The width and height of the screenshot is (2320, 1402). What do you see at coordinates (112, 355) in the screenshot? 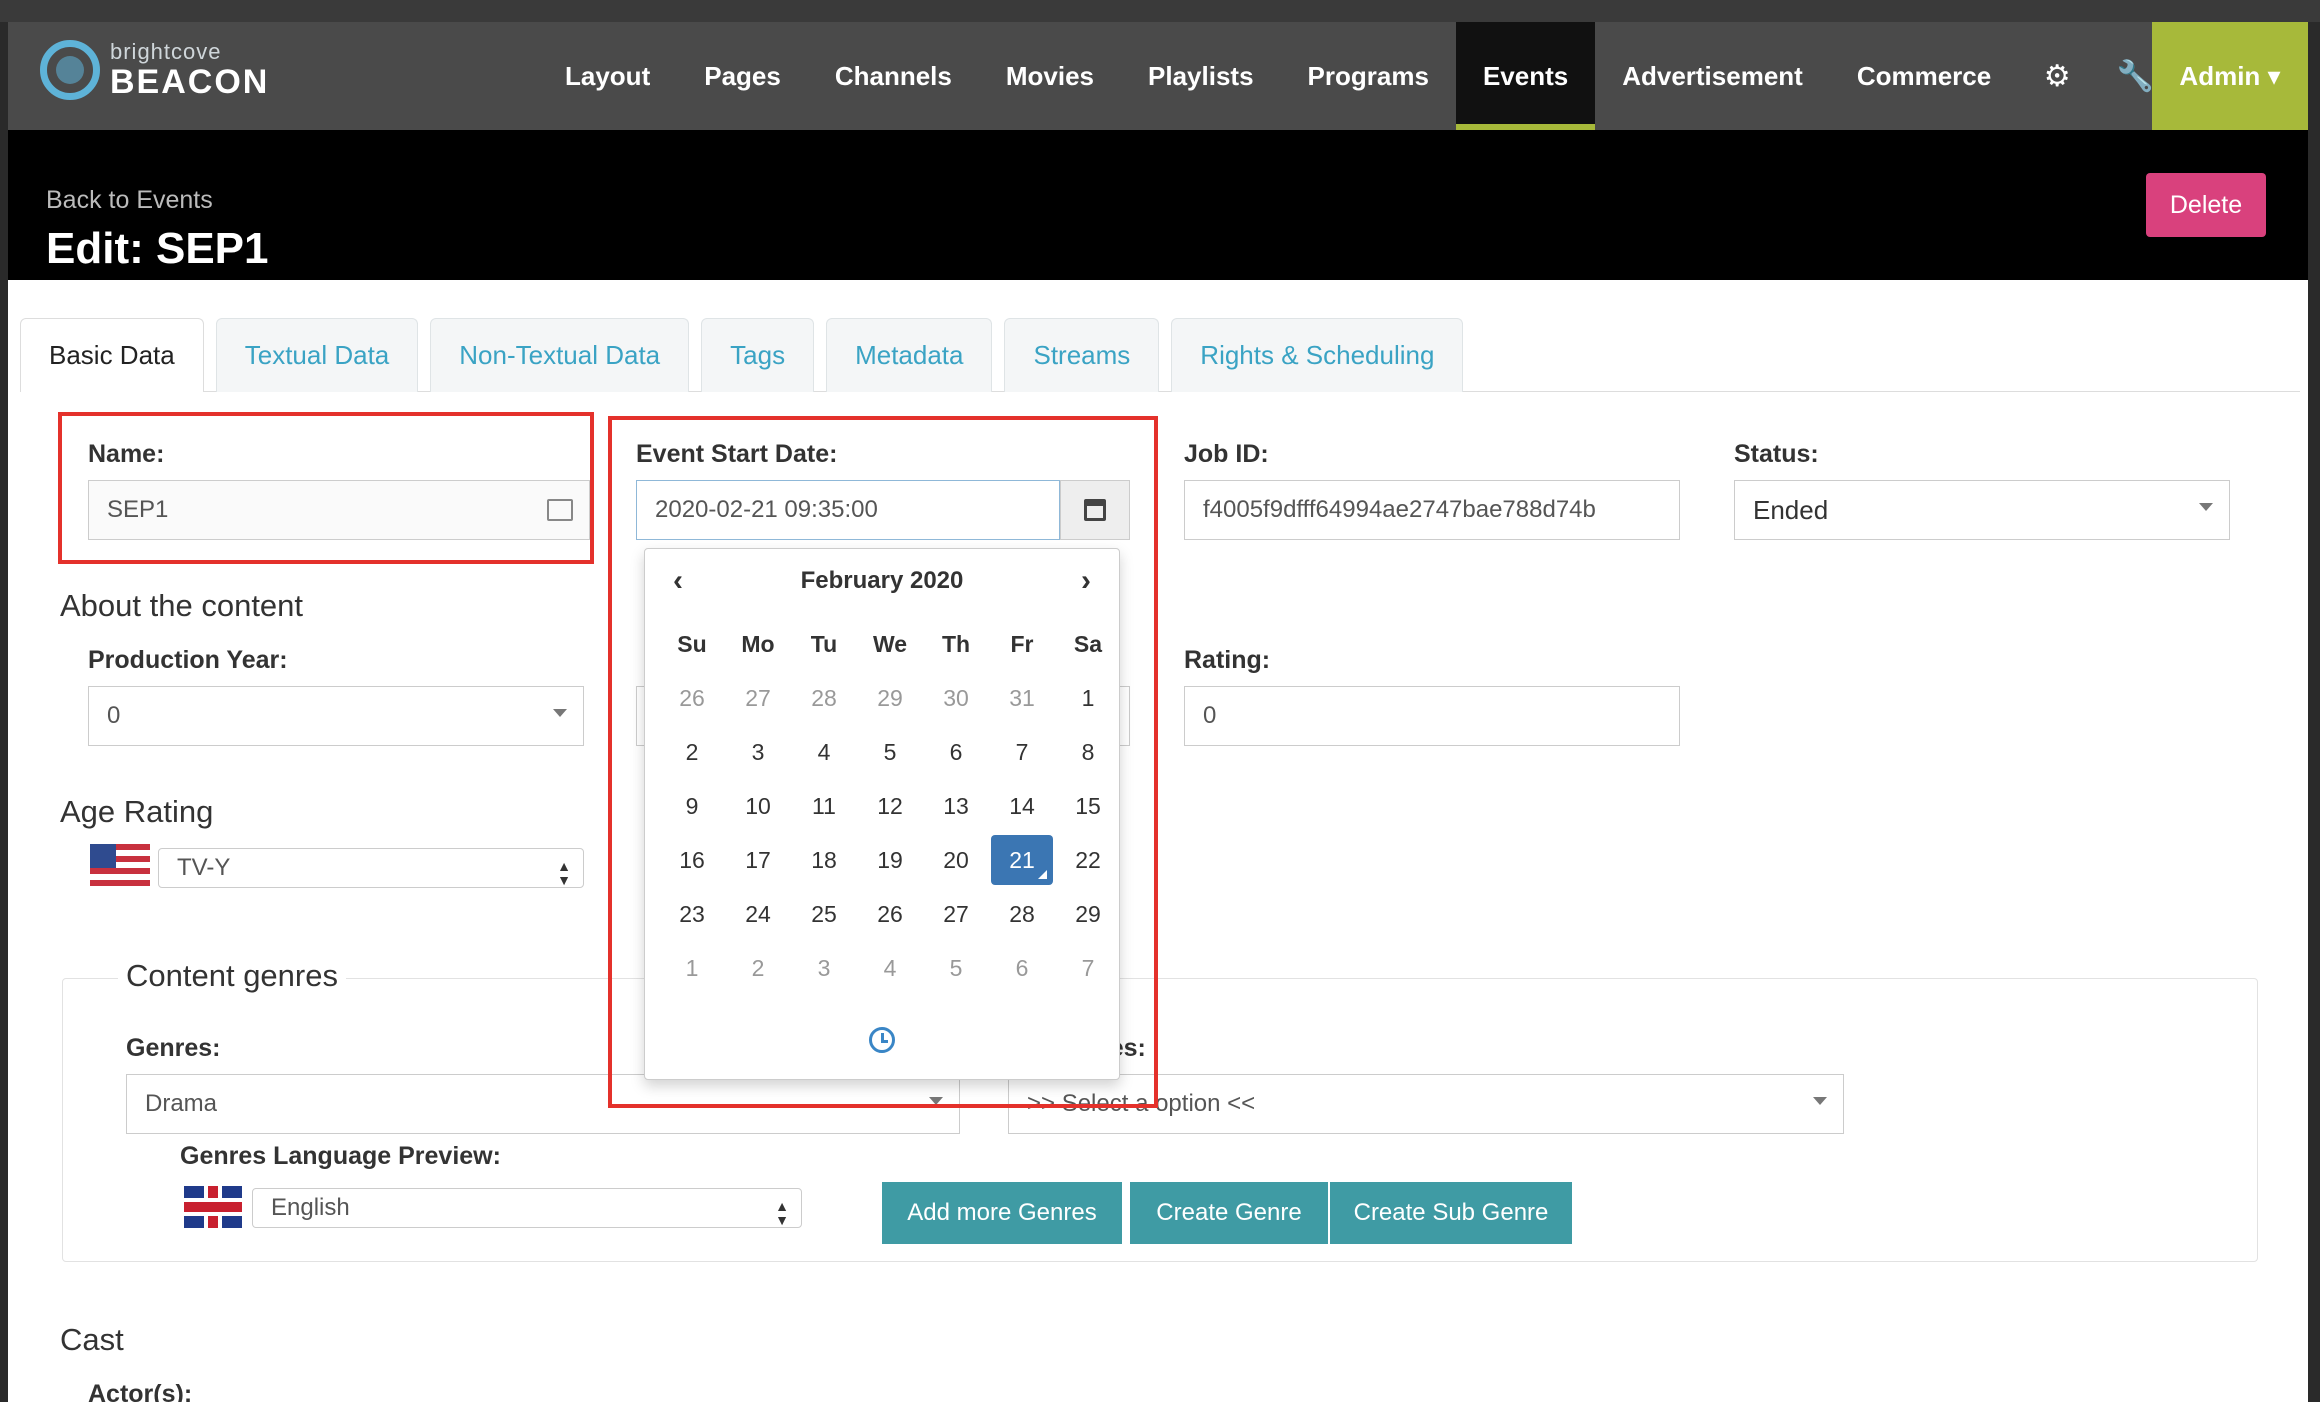
I see `tab-basic-data: Basic Data` at bounding box center [112, 355].